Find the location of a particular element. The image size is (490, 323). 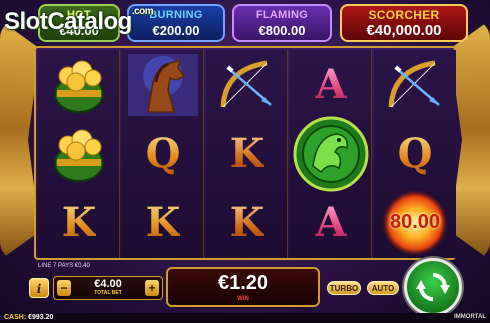

win-display: €1.20 WIN is located at coordinates (243, 287).